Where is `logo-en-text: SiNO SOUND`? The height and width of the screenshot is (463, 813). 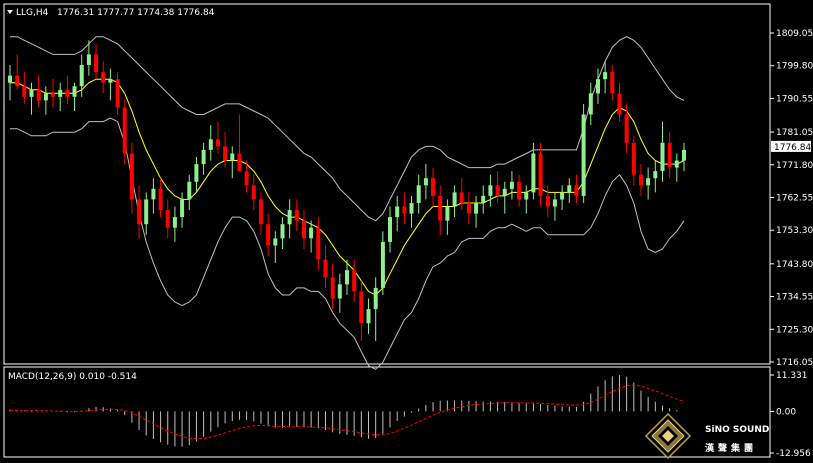 logo-en-text: SiNO SOUND is located at coordinates (737, 430).